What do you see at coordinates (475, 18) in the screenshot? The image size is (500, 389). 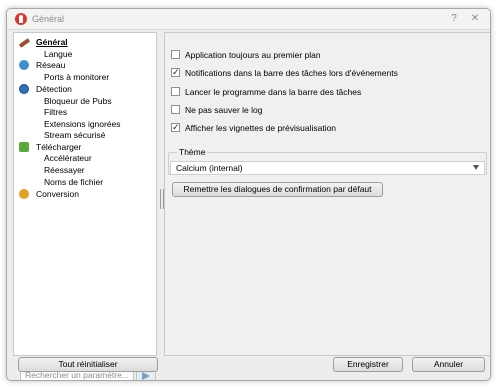 I see `close-button: ✕` at bounding box center [475, 18].